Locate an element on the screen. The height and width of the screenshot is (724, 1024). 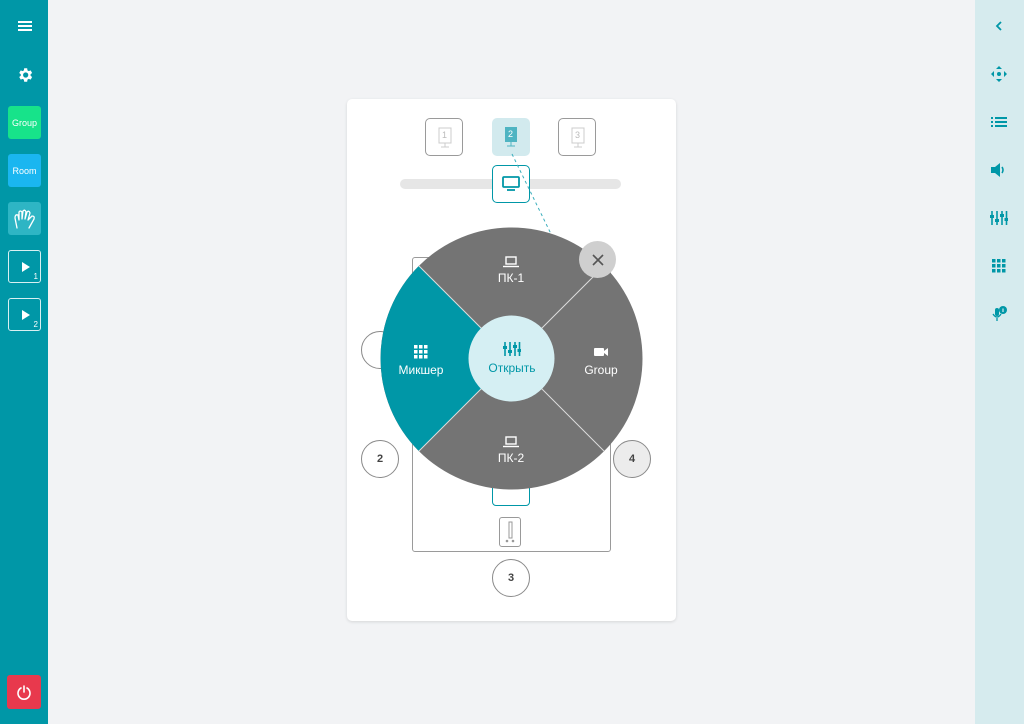
seat-3: 3 is located at coordinates (511, 578).